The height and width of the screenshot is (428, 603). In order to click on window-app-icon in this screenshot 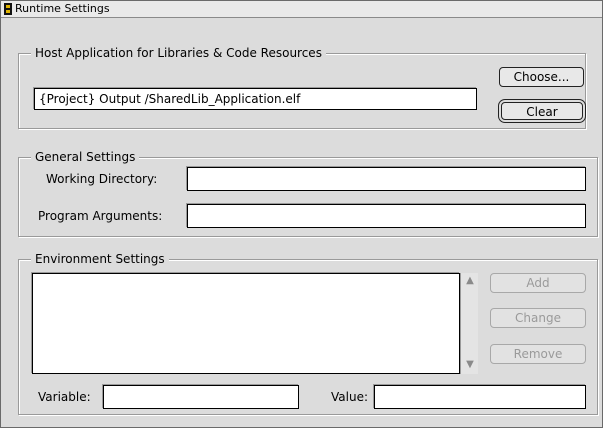, I will do `click(8, 9)`.